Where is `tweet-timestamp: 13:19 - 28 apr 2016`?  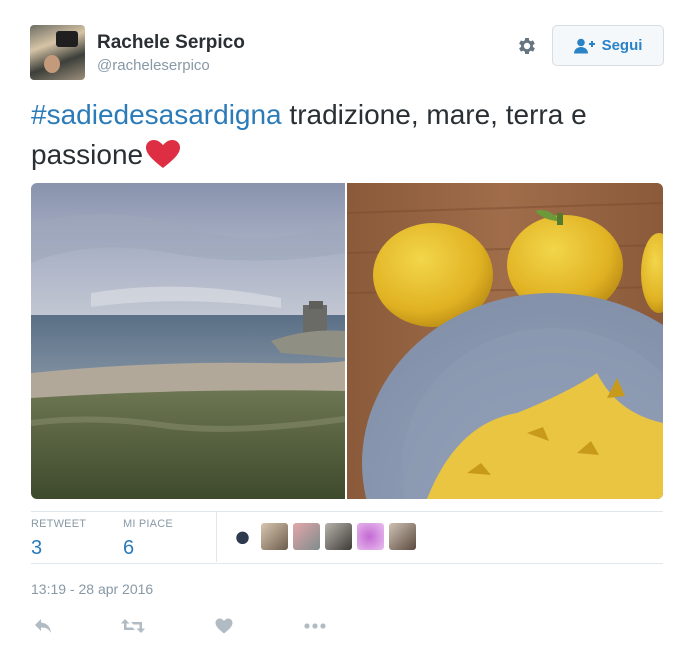
tweet-timestamp: 13:19 - 28 apr 2016 is located at coordinates (92, 589).